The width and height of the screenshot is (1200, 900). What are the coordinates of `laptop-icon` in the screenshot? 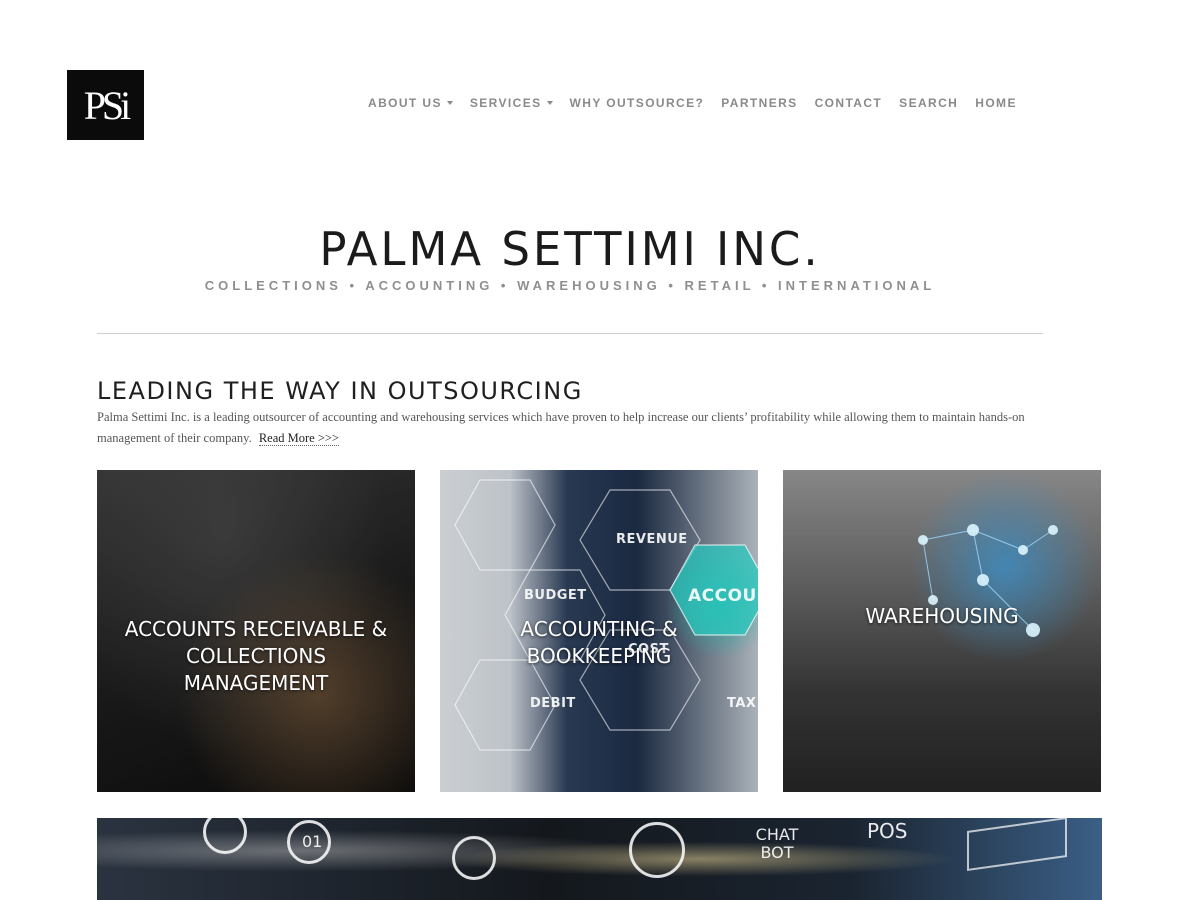 It's located at (1017, 845).